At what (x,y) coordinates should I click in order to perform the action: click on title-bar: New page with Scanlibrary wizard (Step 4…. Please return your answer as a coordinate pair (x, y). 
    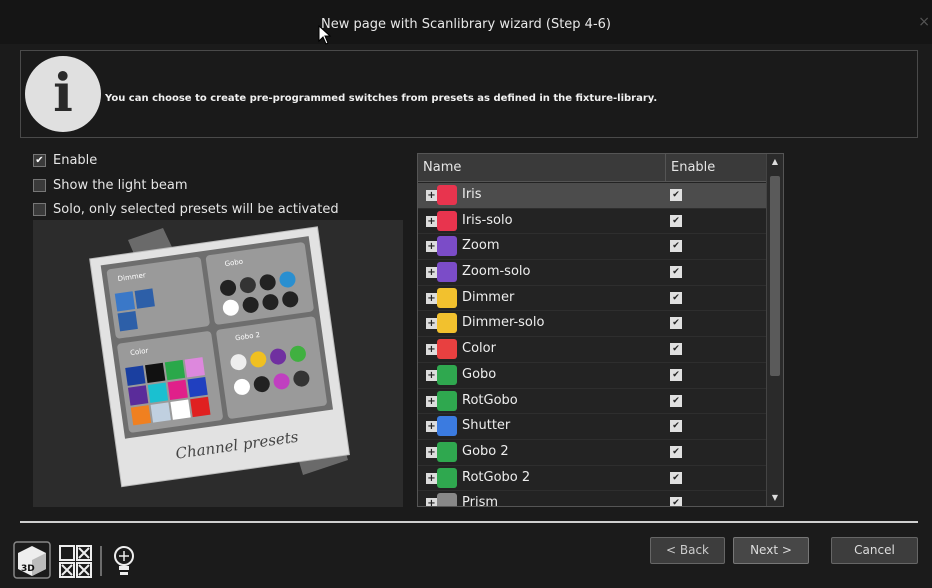
    Looking at the image, I should click on (466, 22).